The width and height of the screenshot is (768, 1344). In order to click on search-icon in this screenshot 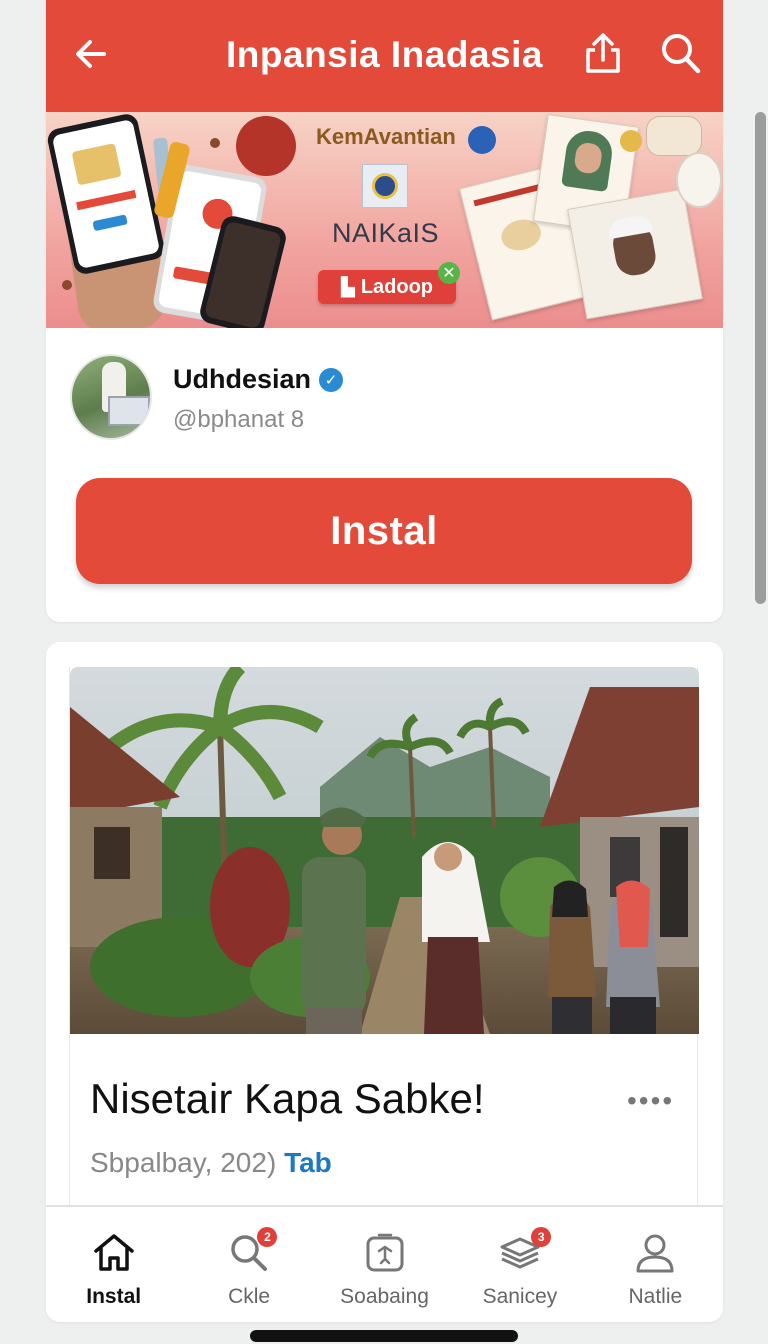, I will do `click(680, 53)`.